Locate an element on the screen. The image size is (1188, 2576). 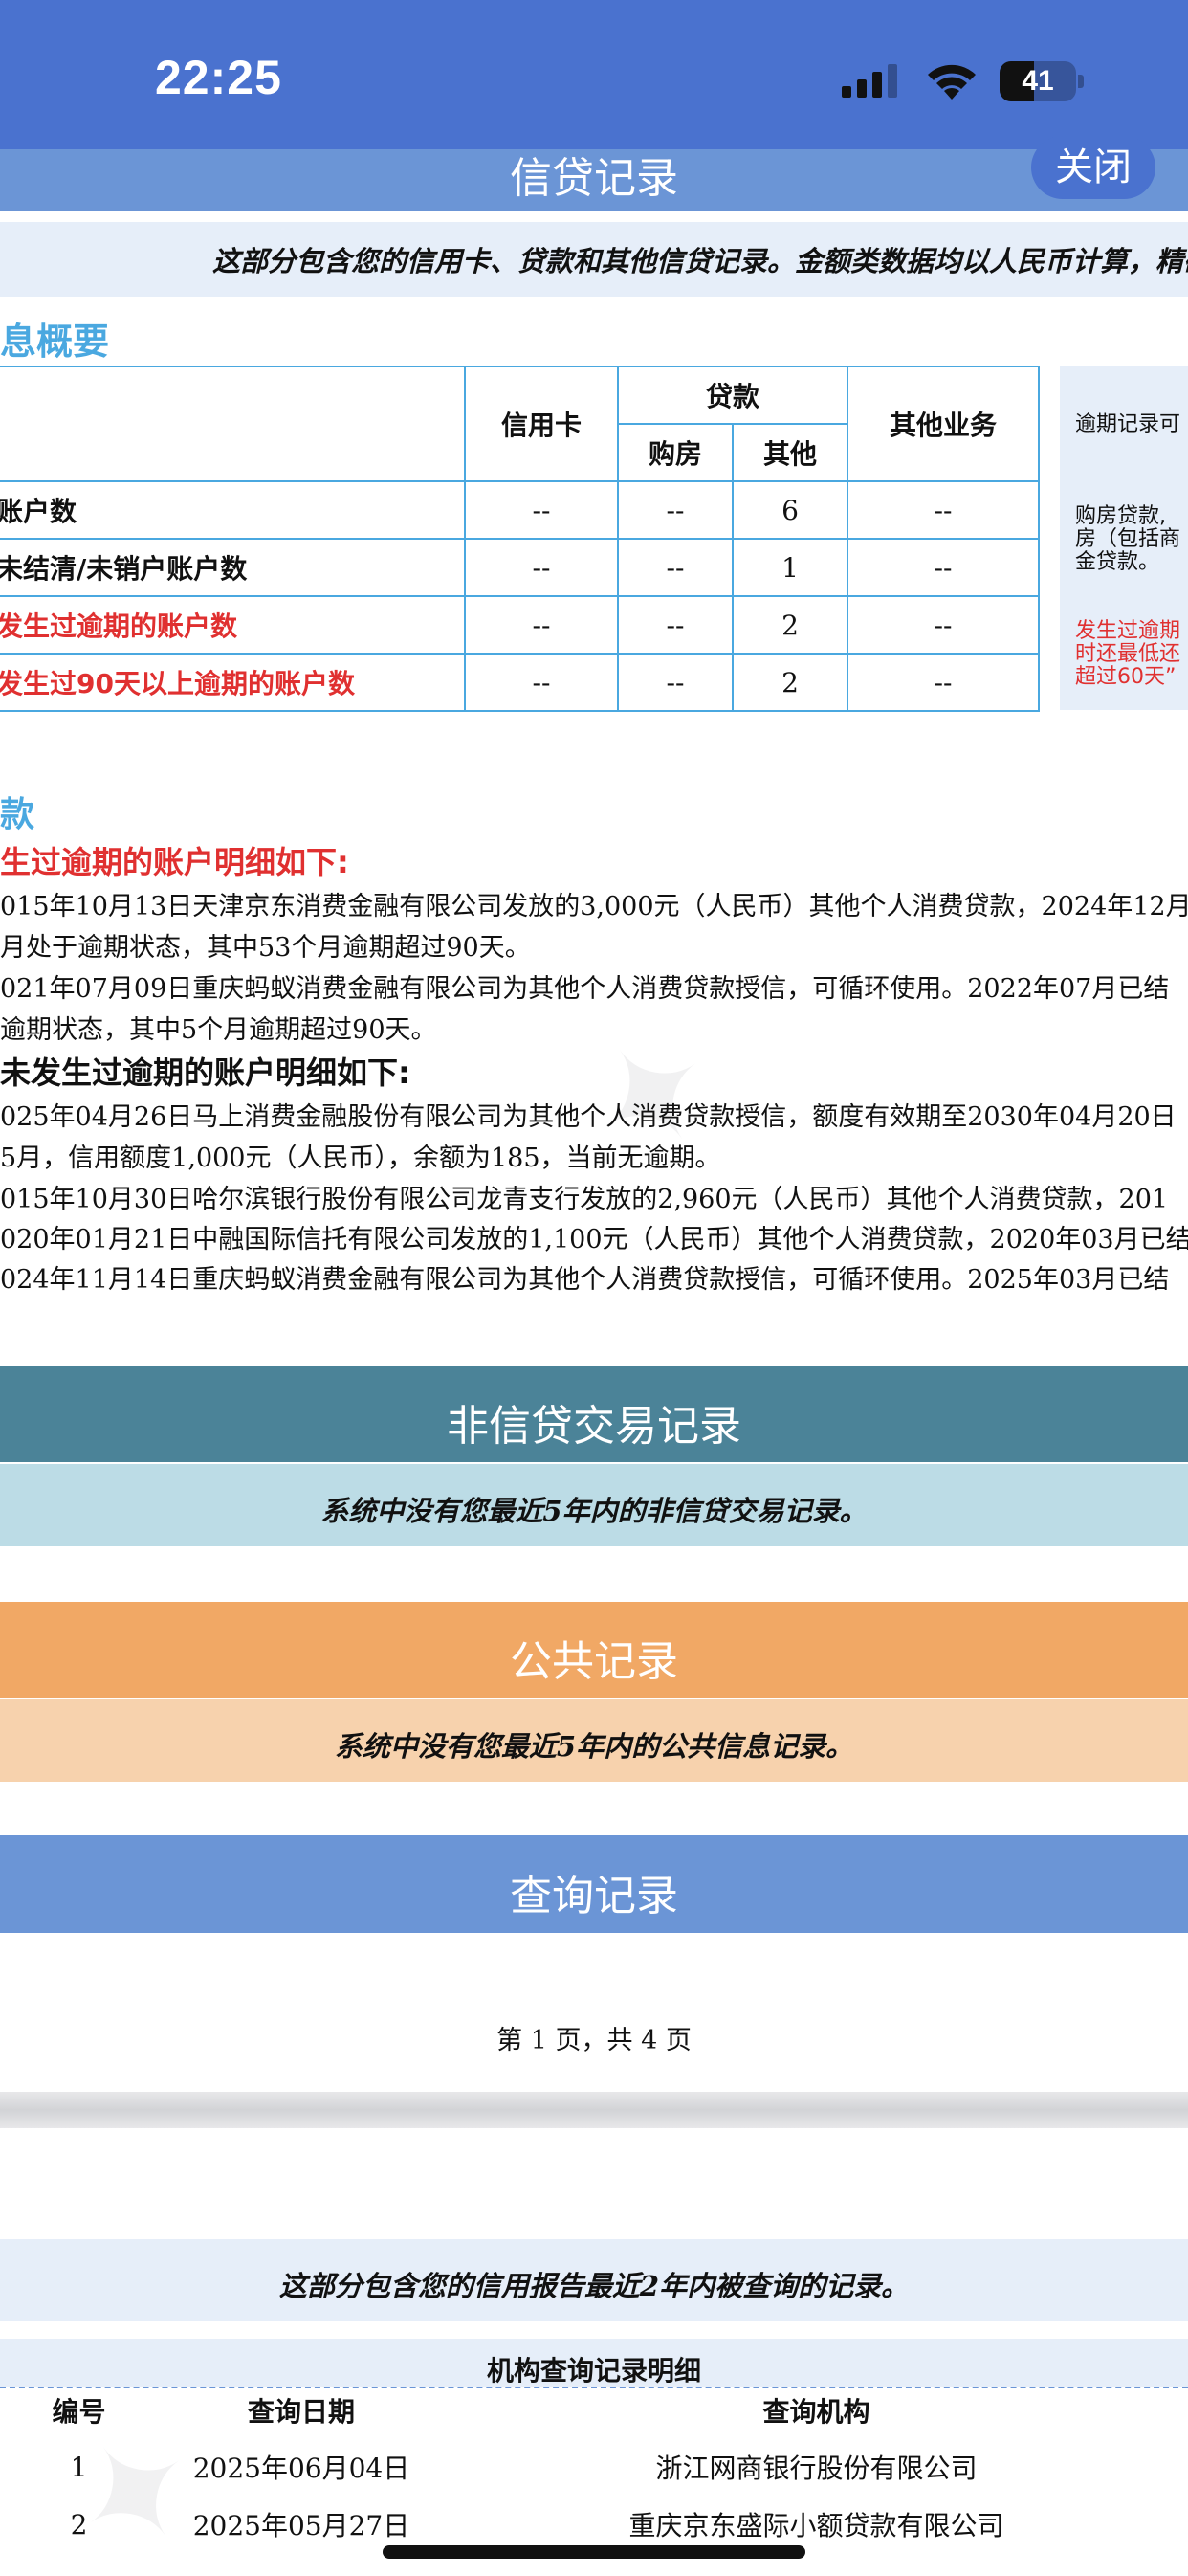
query-title: 查询记录 is located at coordinates (594, 1896).